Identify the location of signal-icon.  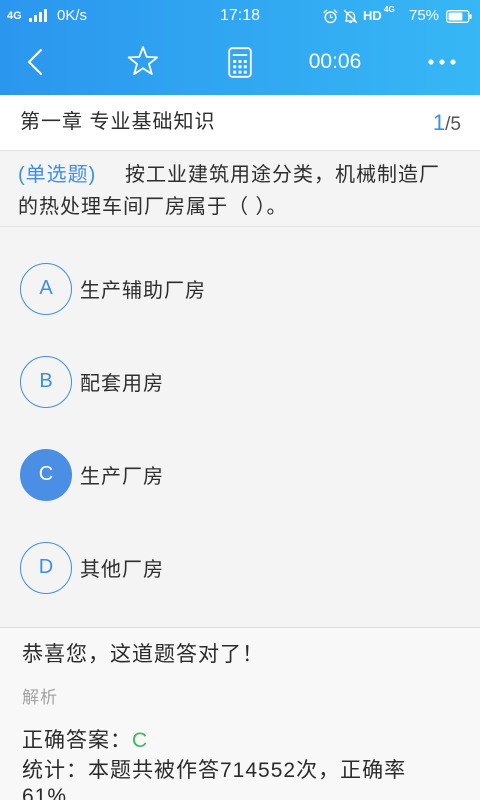
(38, 15).